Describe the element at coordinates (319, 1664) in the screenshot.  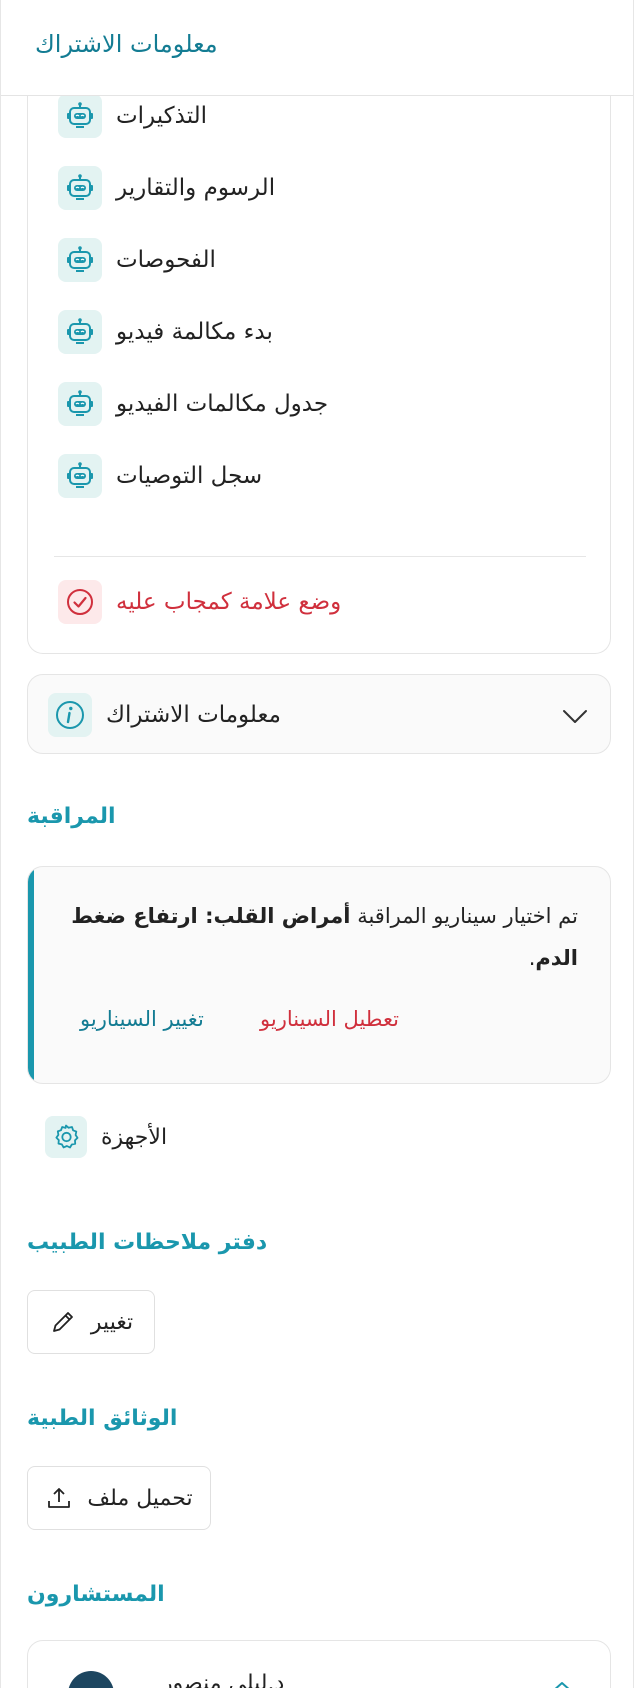
I see `consultant-card: د.ليلى منصور` at that location.